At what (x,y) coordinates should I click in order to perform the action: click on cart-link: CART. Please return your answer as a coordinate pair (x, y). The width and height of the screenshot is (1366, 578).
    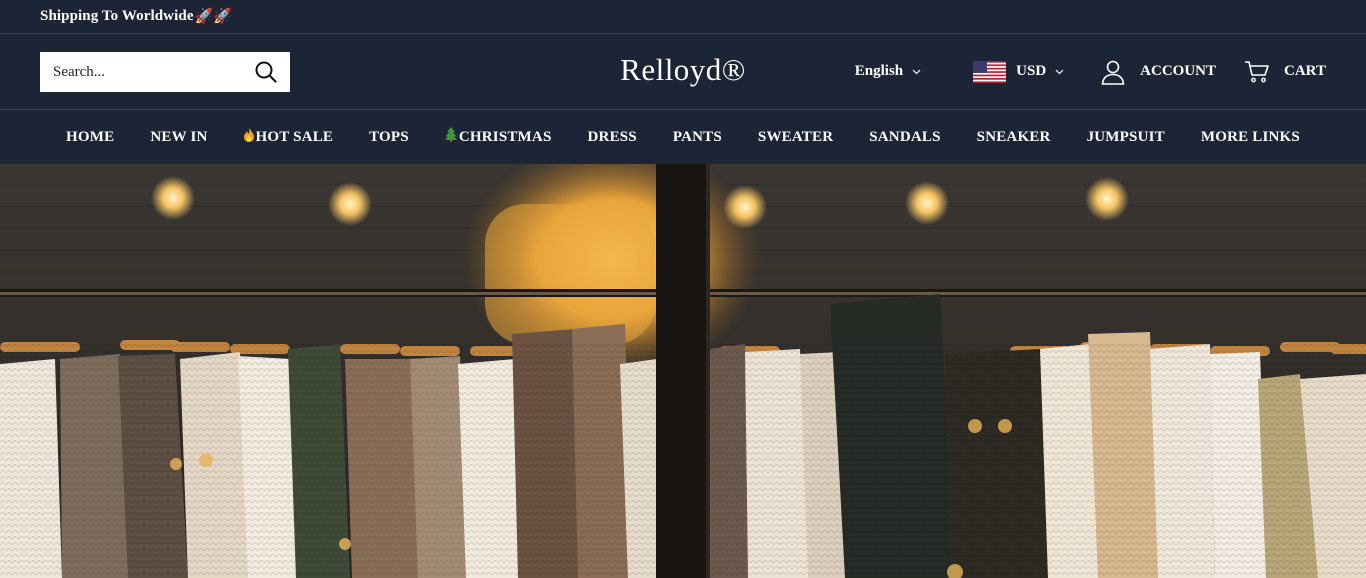
    Looking at the image, I should click on (1285, 72).